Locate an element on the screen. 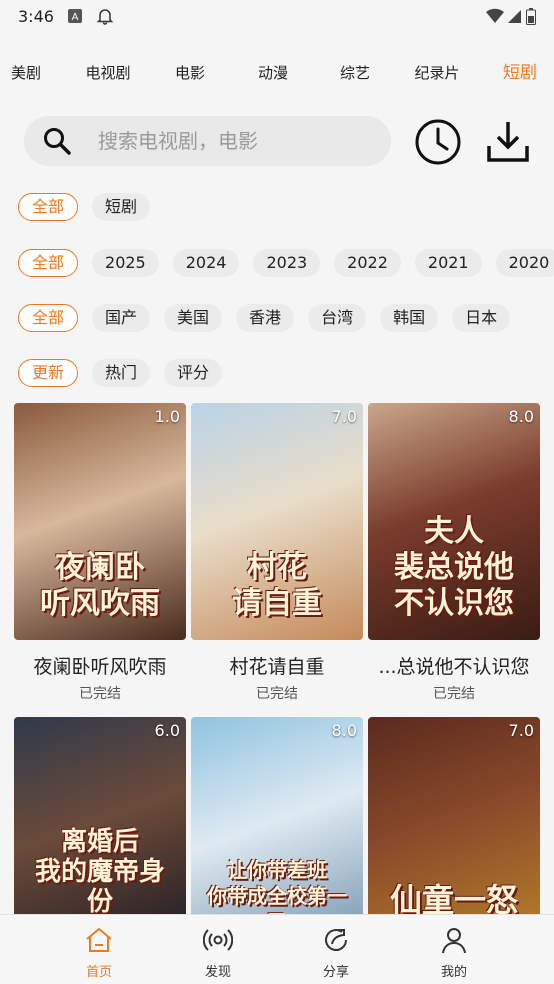 This screenshot has width=554, height=984. category-tabs: 美剧 电视剧 电影 动漫 综艺 纪录片 短剧 is located at coordinates (277, 73).